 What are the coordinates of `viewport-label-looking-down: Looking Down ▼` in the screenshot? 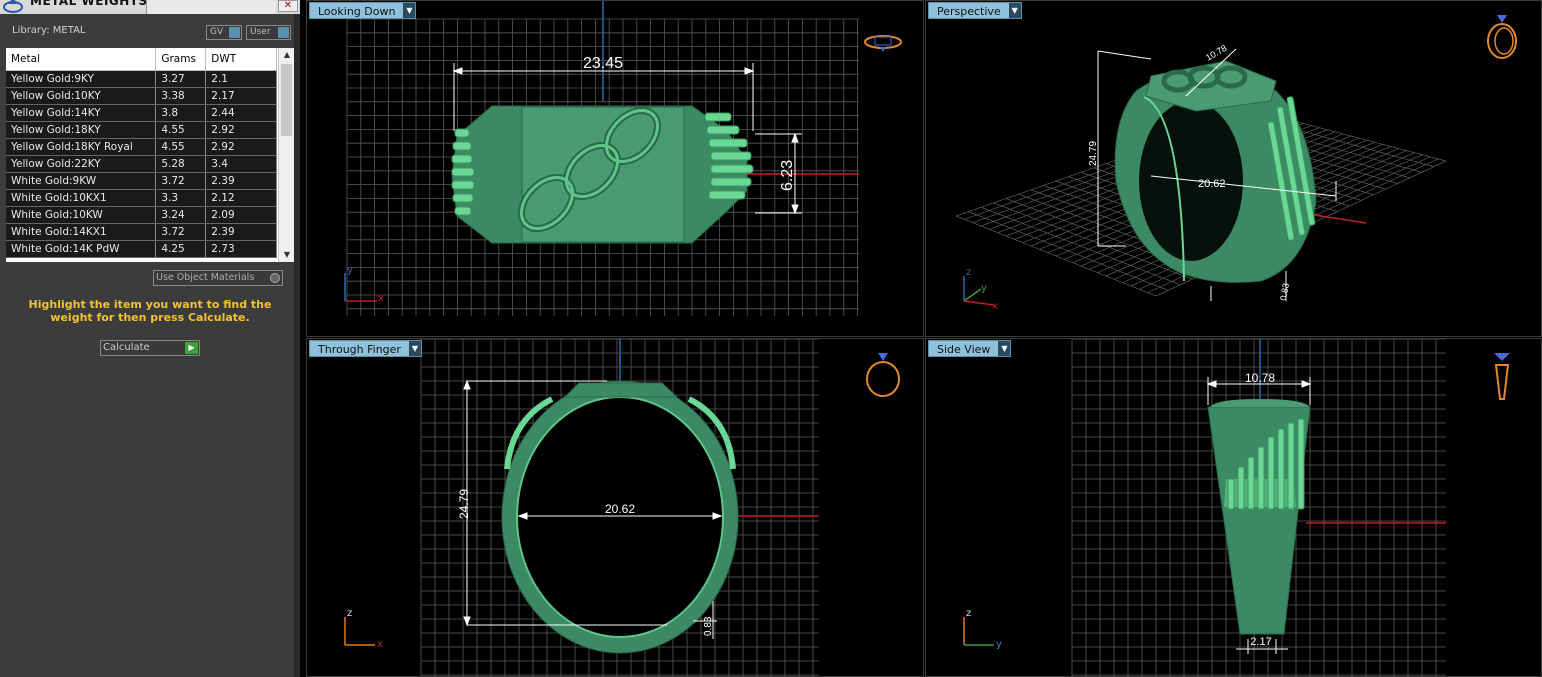 It's located at (363, 10).